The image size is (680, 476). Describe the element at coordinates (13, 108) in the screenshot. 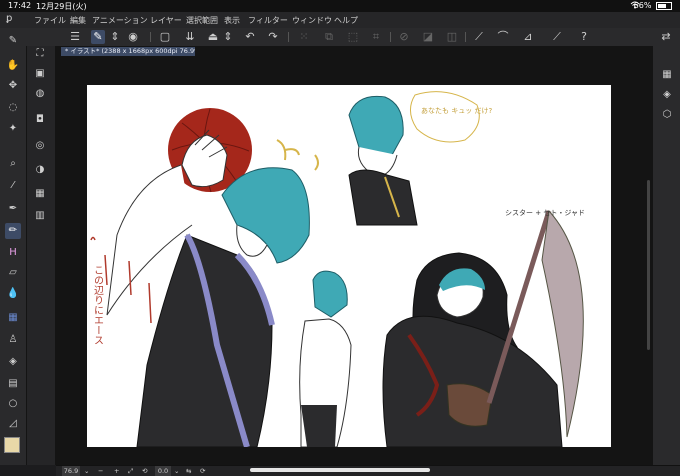

I see `lasso-tool-icon: ◌` at that location.